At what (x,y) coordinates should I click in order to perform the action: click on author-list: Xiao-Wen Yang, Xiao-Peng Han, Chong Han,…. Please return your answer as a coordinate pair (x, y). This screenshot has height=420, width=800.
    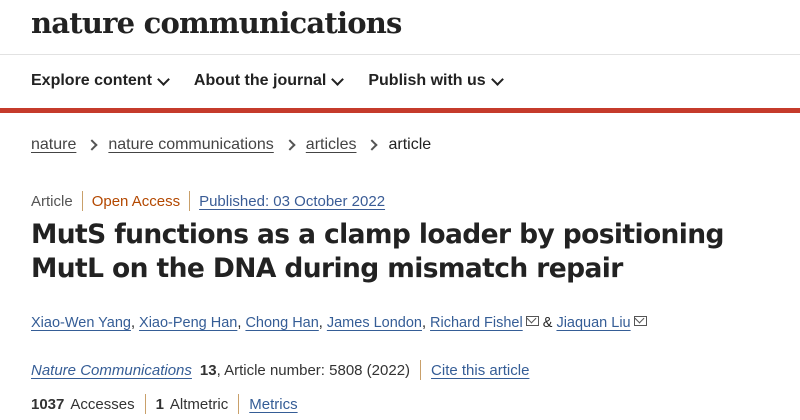
    Looking at the image, I should click on (339, 323).